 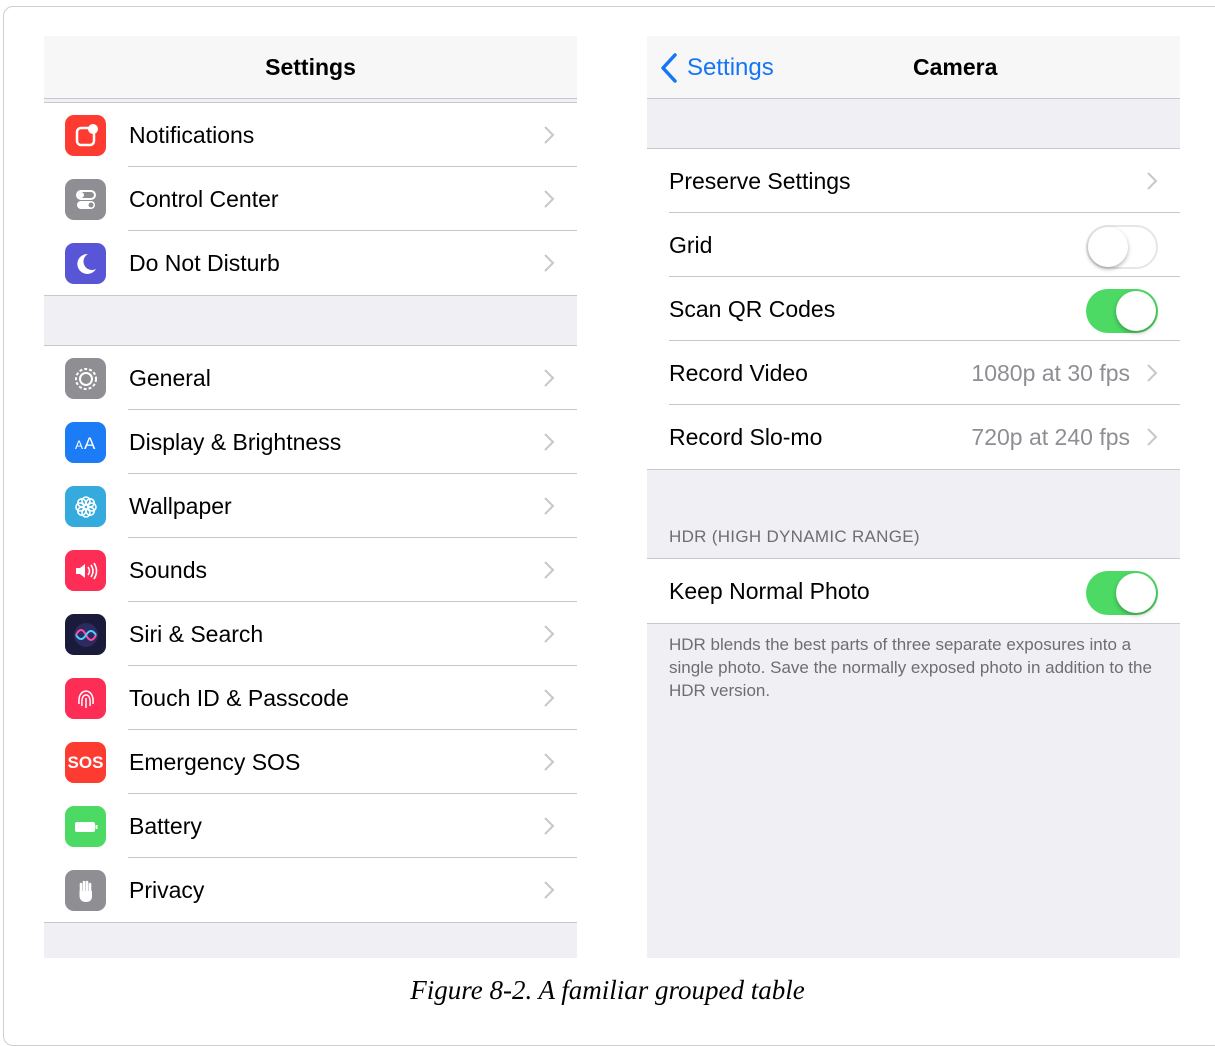 What do you see at coordinates (1050, 437) in the screenshot?
I see `row-detail-value: 720p at 240 fps` at bounding box center [1050, 437].